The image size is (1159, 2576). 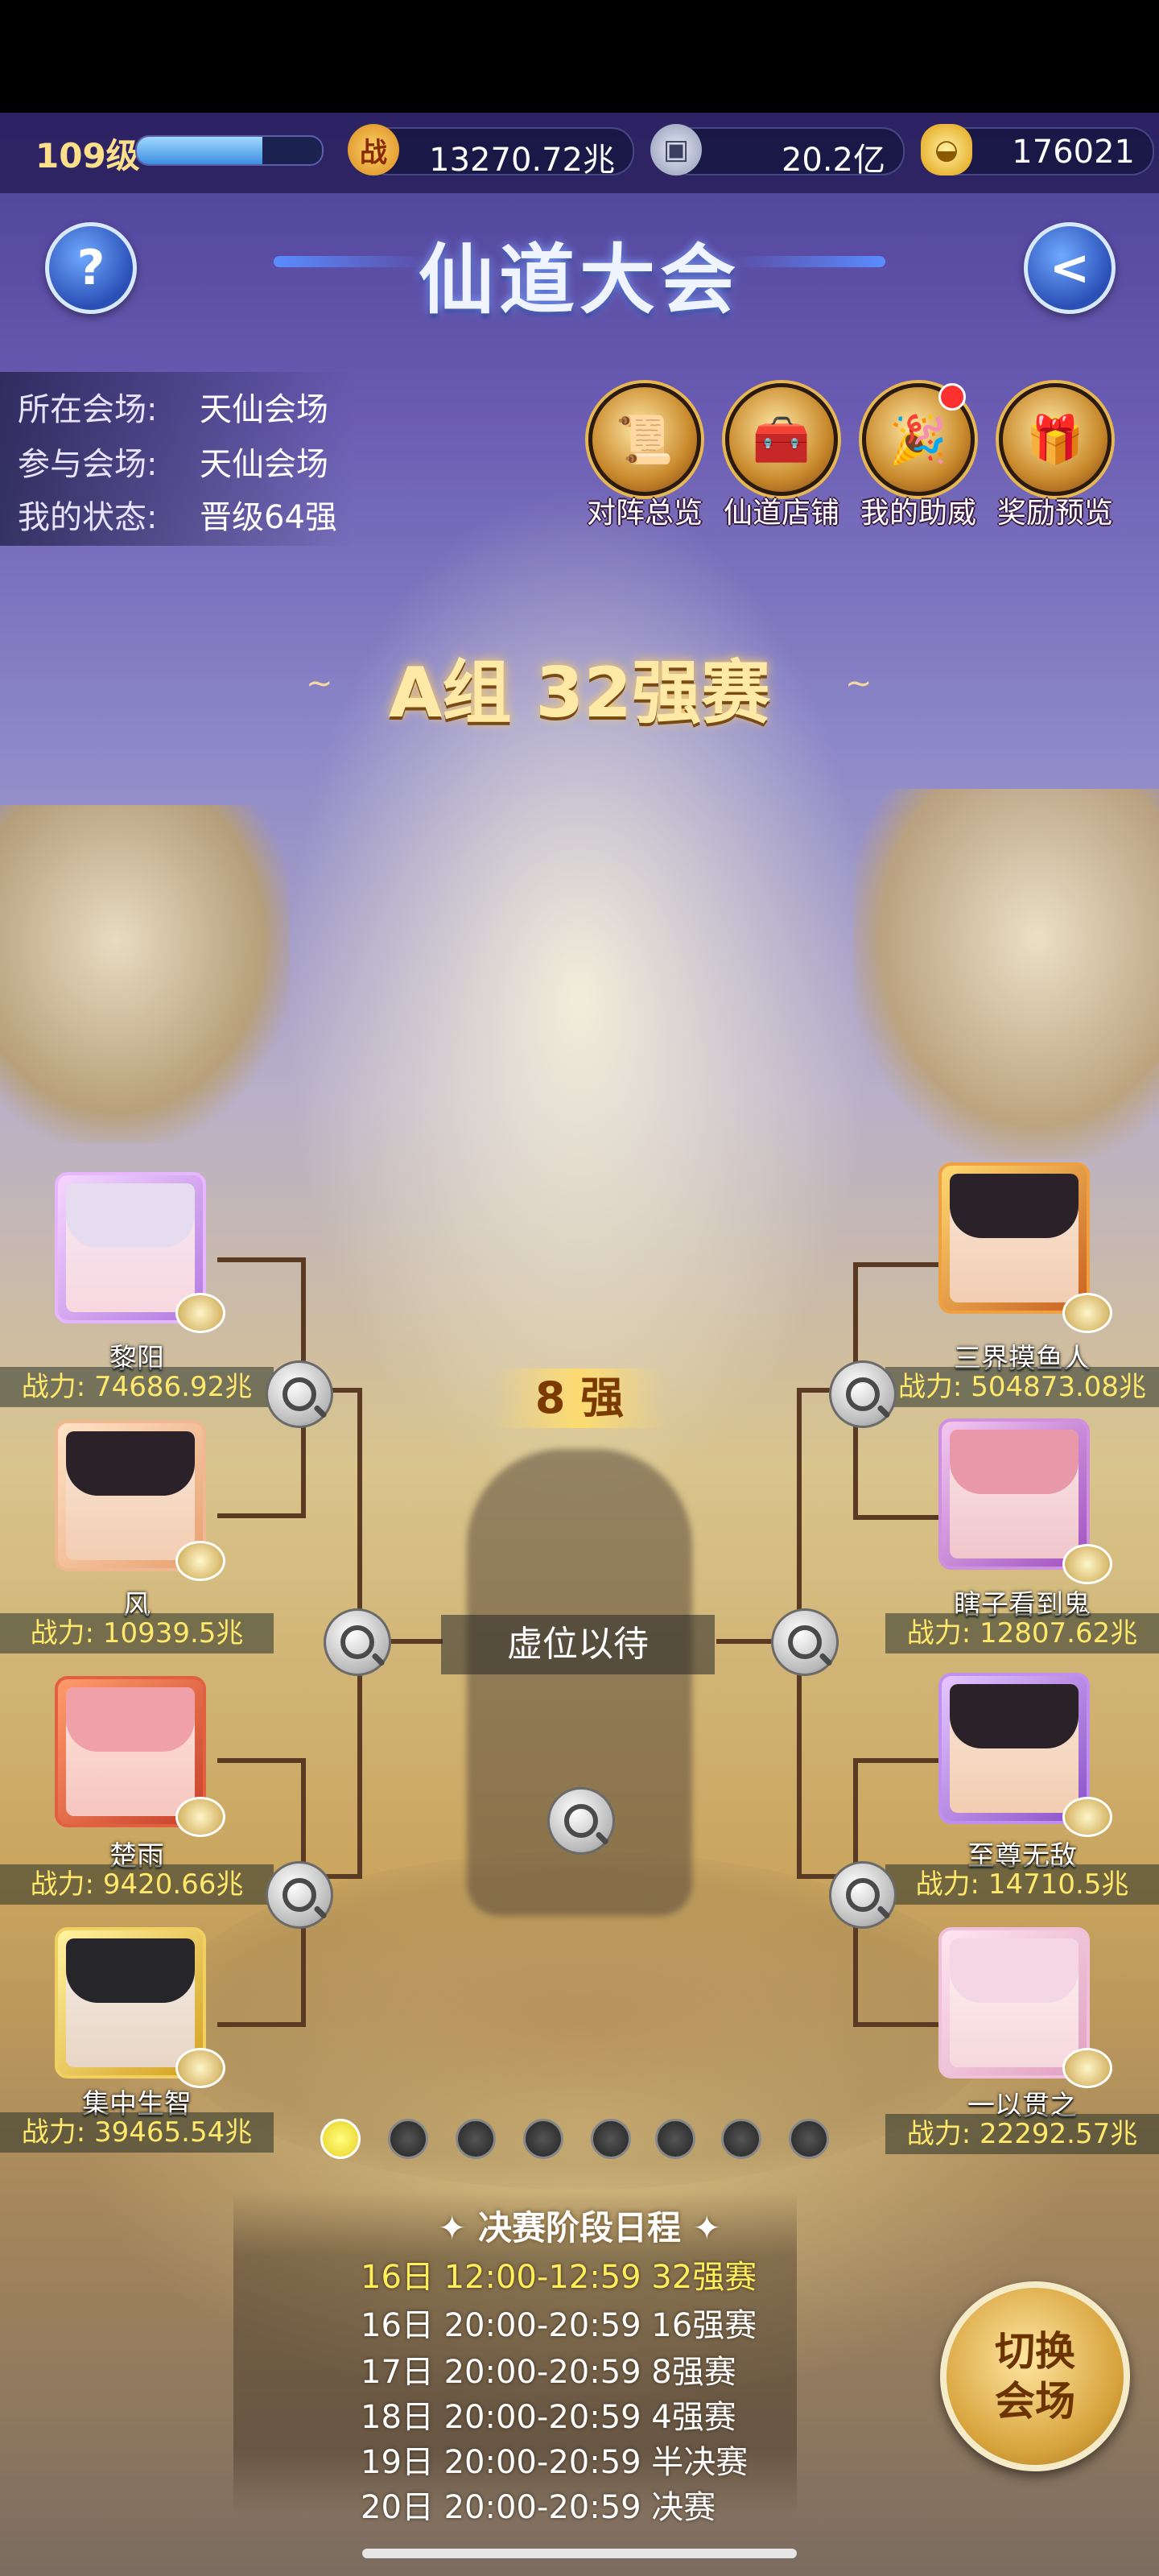 I want to click on my-cheer-button: 🎉 我的助威, so click(x=919, y=457).